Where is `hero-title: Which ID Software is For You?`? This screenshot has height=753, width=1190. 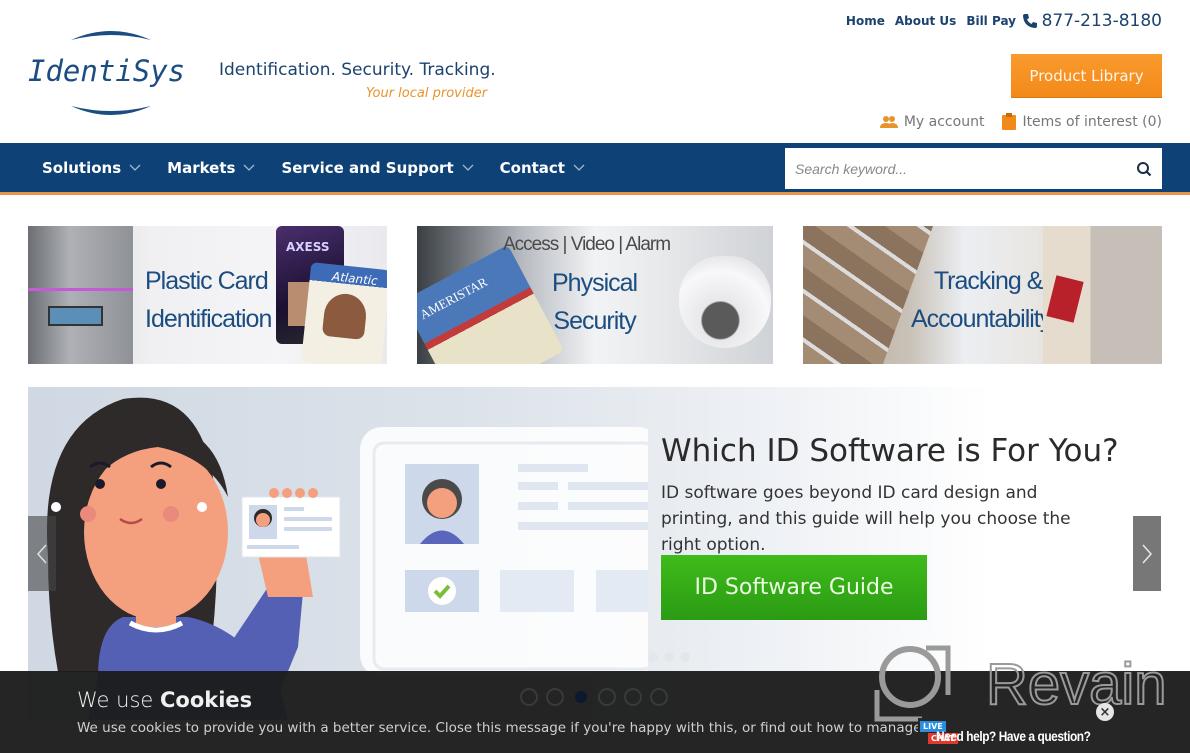
hero-title: Which ID Software is For You? is located at coordinates (890, 451).